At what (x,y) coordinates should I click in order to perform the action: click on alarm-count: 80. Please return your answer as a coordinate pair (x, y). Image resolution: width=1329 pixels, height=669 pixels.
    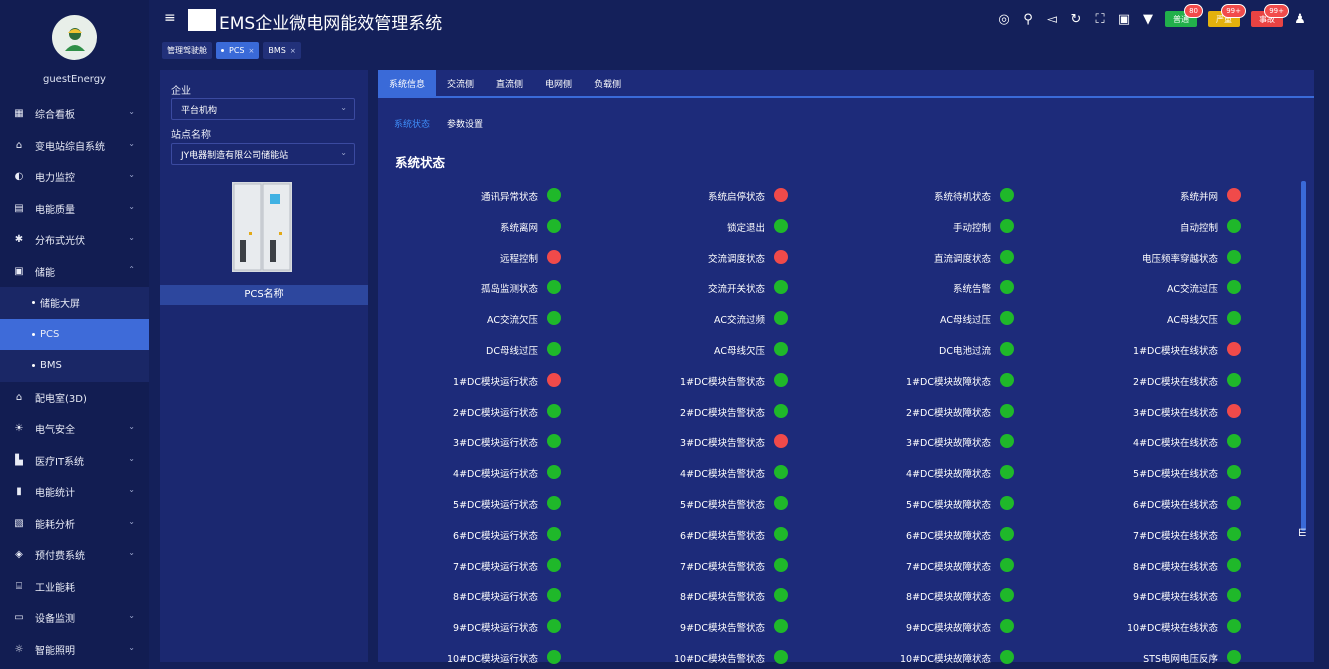
    Looking at the image, I should click on (1193, 11).